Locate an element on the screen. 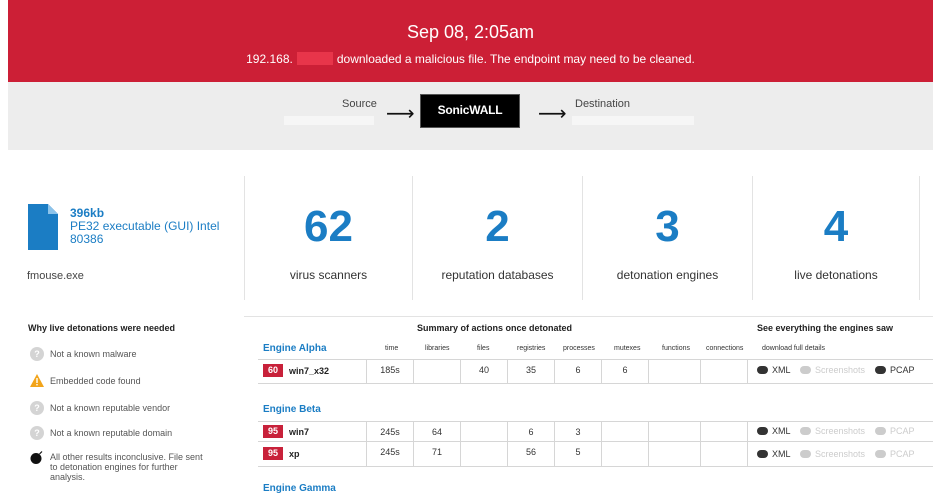 The image size is (933, 498). destination-label: Destination is located at coordinates (603, 104).